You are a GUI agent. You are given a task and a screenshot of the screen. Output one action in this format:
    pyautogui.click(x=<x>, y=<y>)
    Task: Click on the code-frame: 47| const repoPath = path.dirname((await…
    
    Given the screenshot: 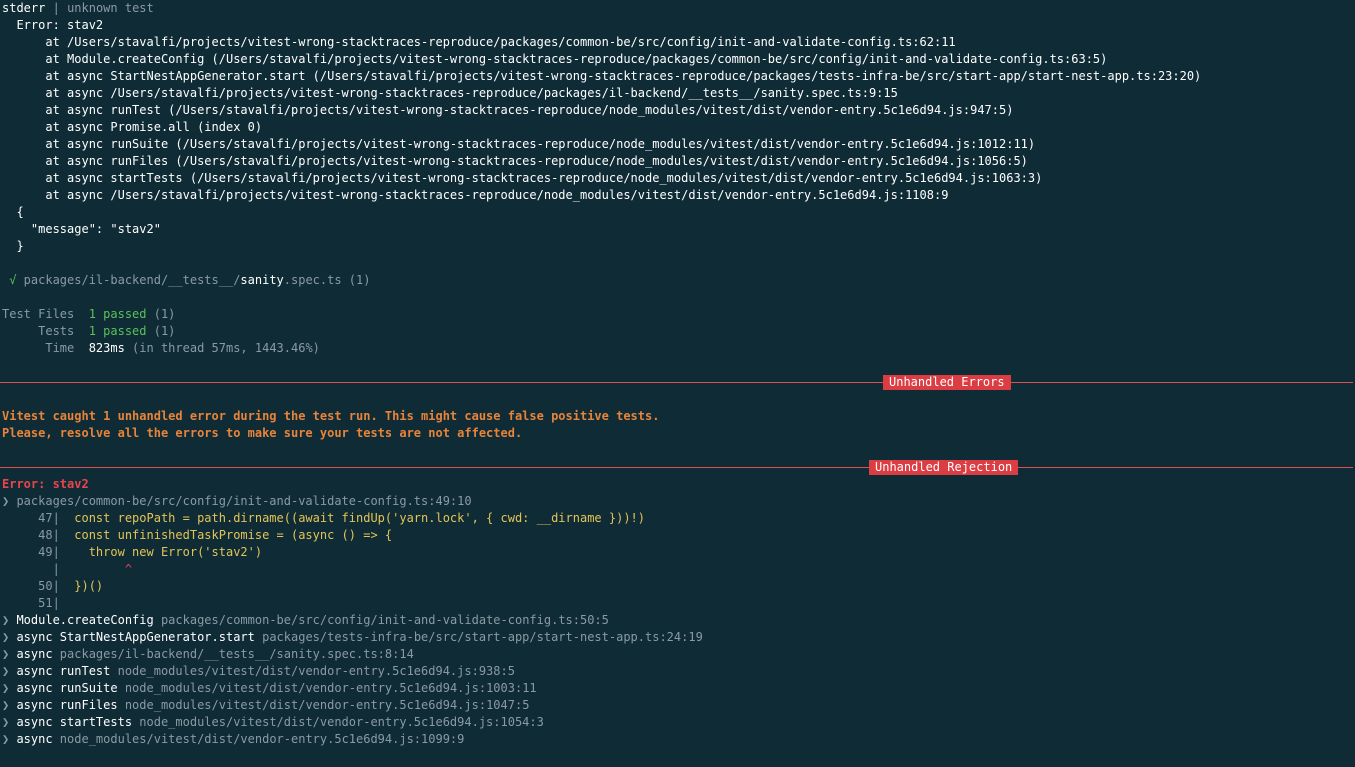 What is the action you would take?
    pyautogui.click(x=677, y=561)
    